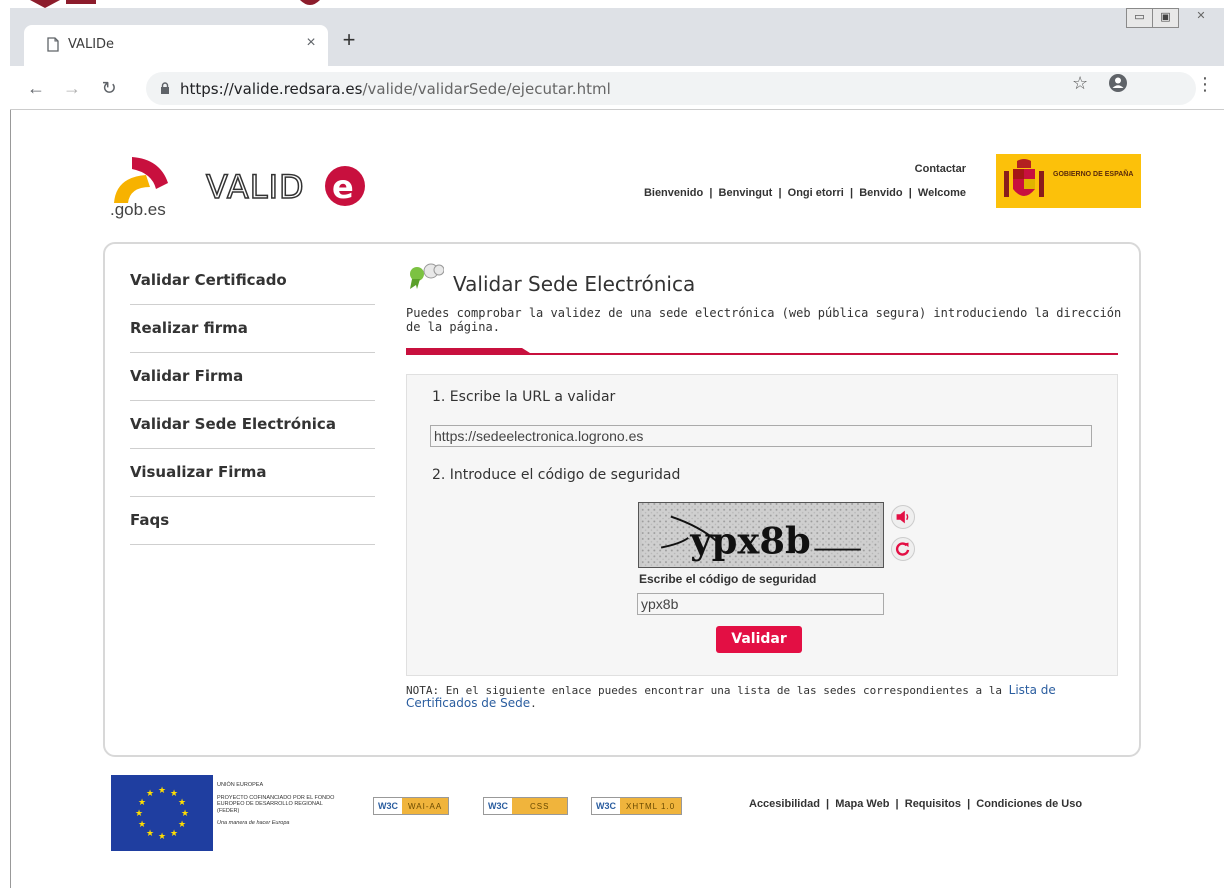  I want to click on footer-link-requisitos: Requisitos, so click(933, 804).